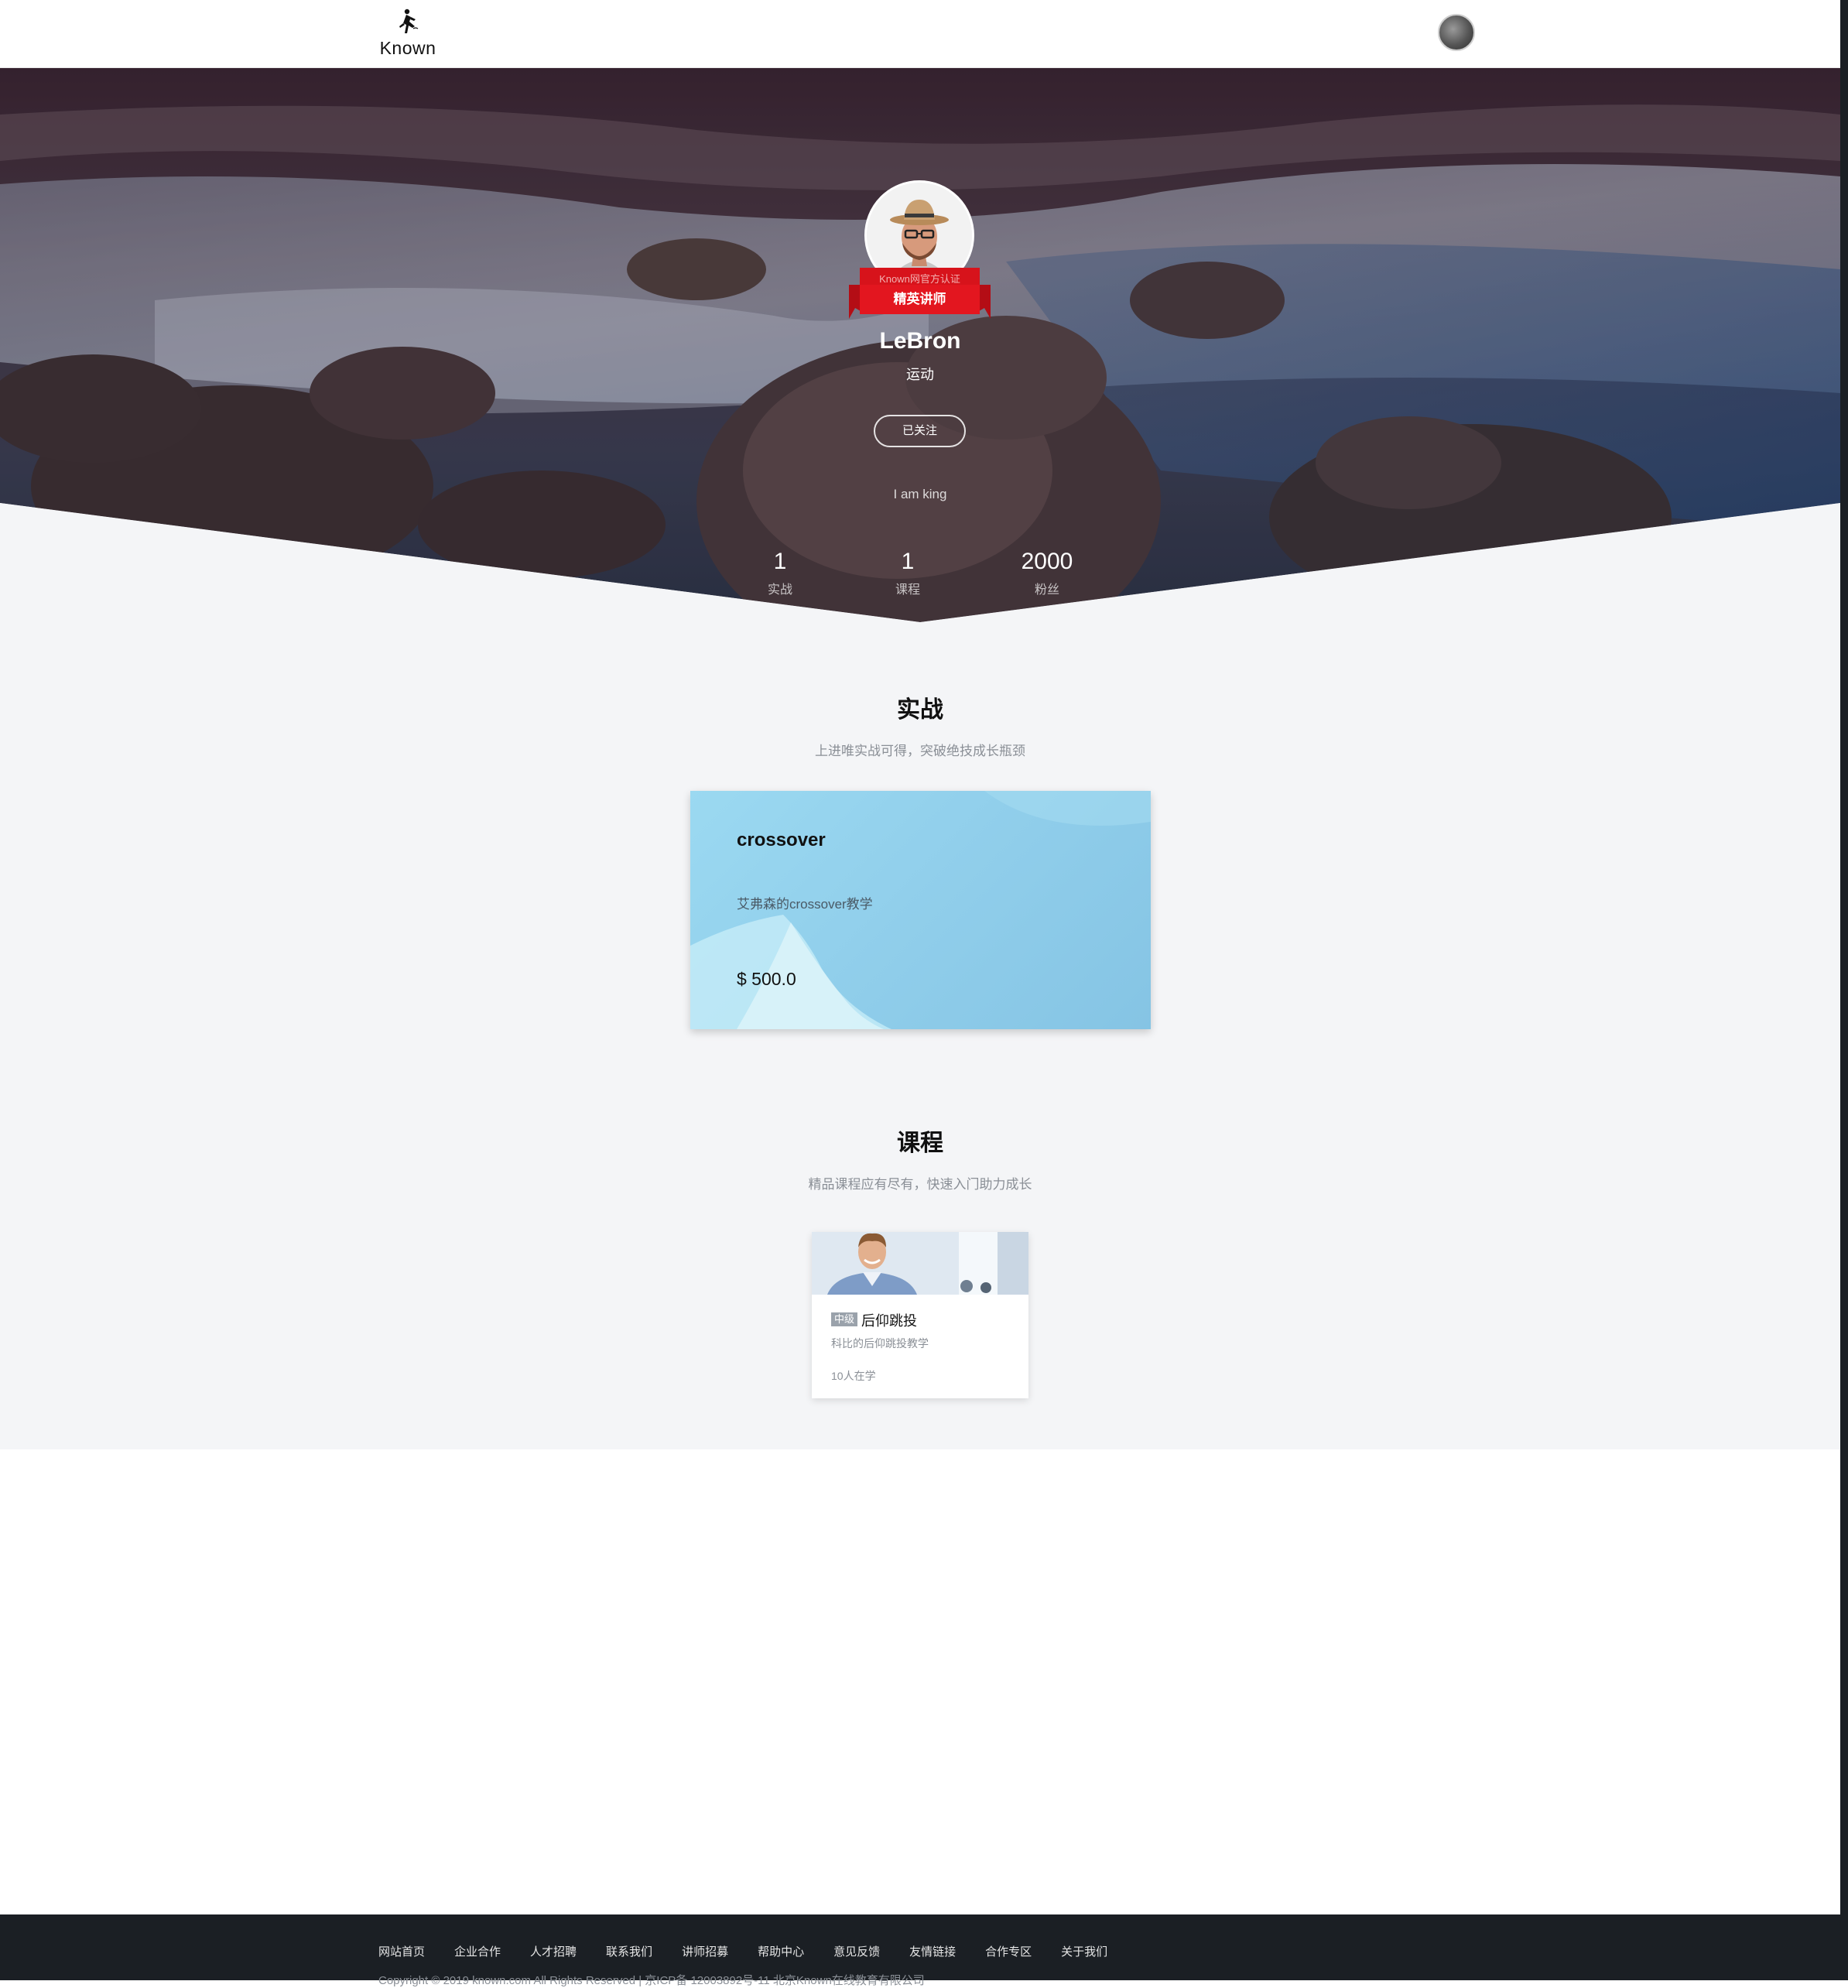 This screenshot has height=1988, width=1848. I want to click on footer-link-about: 关于我们, so click(1084, 1951).